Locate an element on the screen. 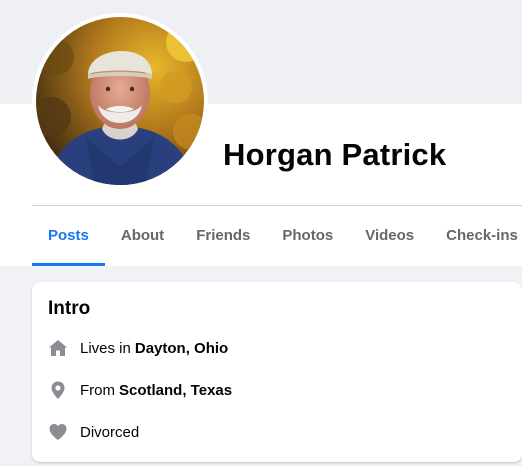 This screenshot has width=522, height=466. avatar-photo is located at coordinates (120, 101).